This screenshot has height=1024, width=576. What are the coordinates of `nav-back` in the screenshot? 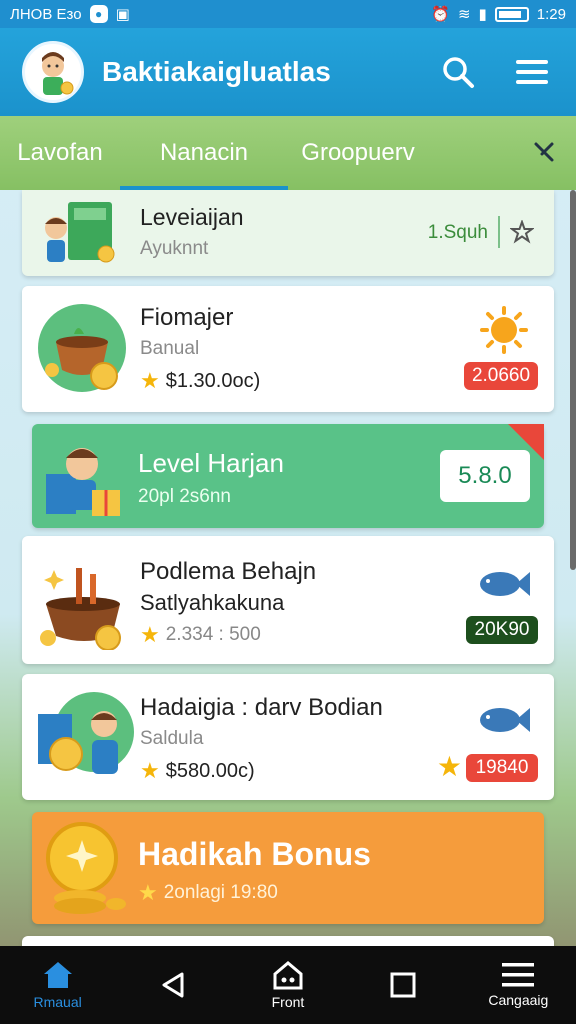 It's located at (173, 985).